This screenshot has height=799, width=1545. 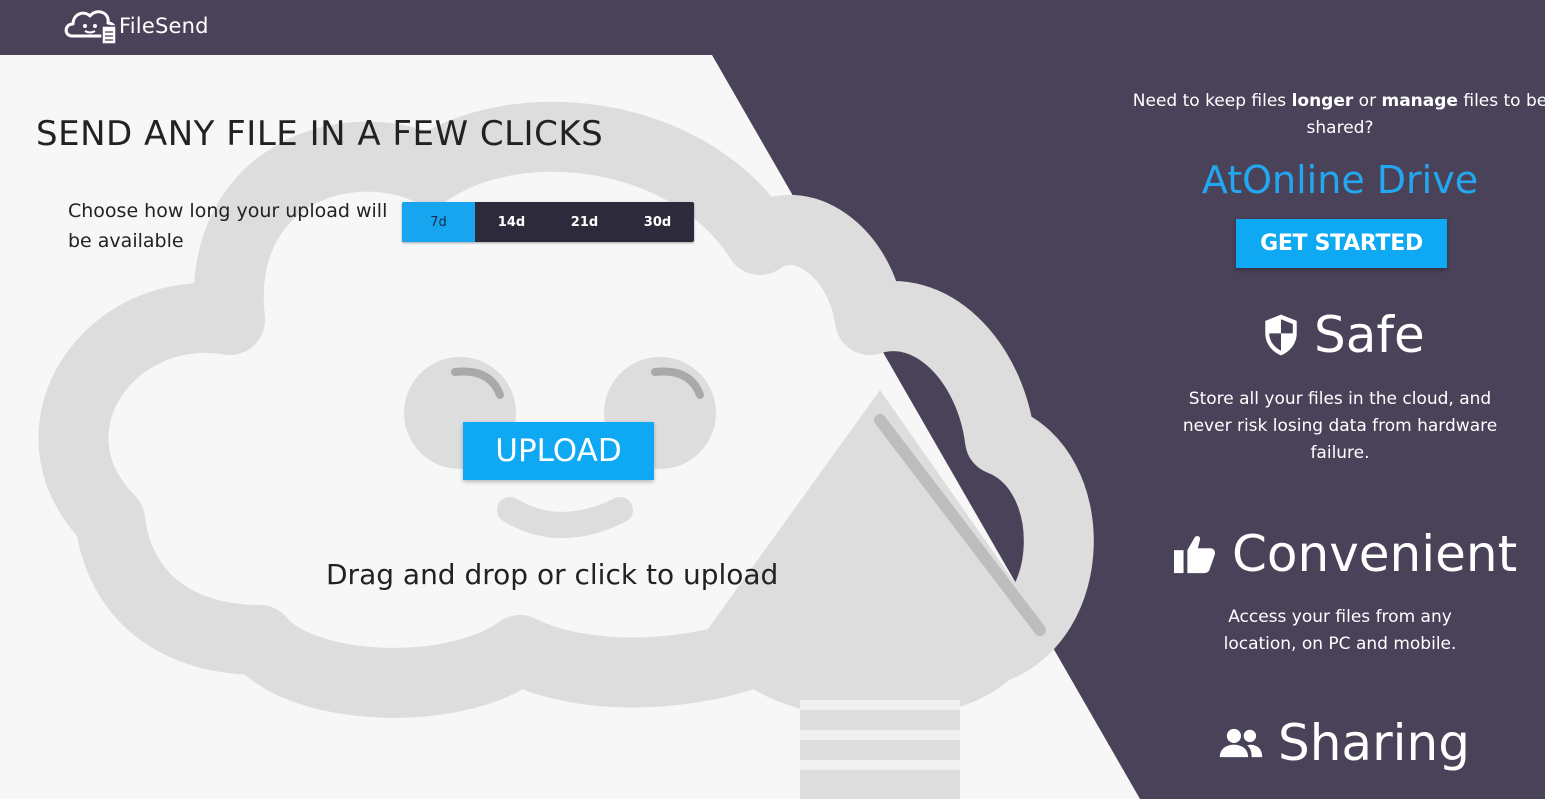 I want to click on duration-option-14d: 14d, so click(x=511, y=222).